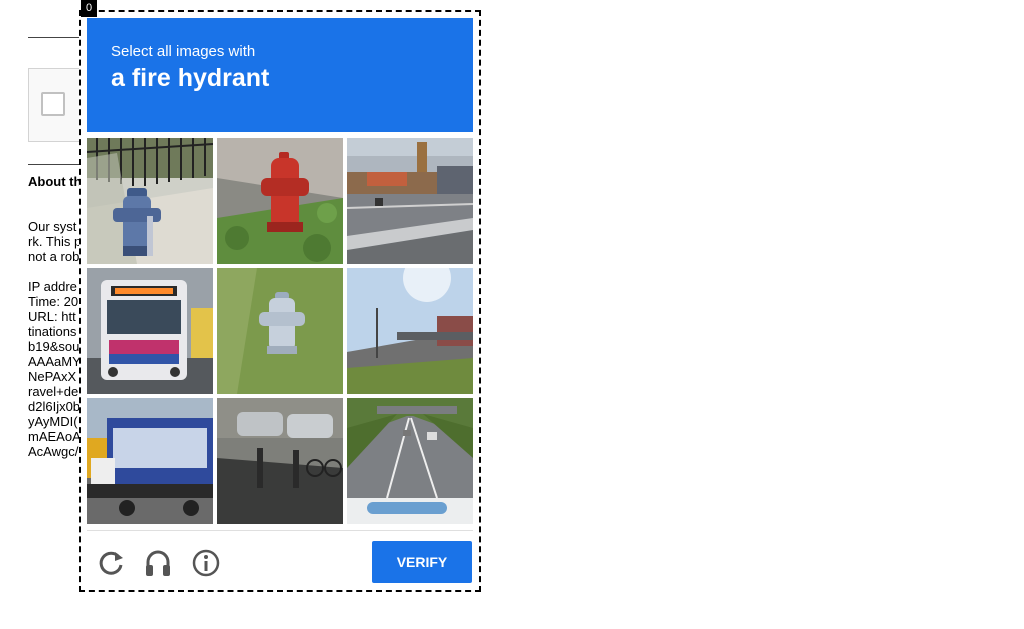 This screenshot has height=629, width=1024. What do you see at coordinates (52, 331) in the screenshot?
I see `detail-line: tinations` at bounding box center [52, 331].